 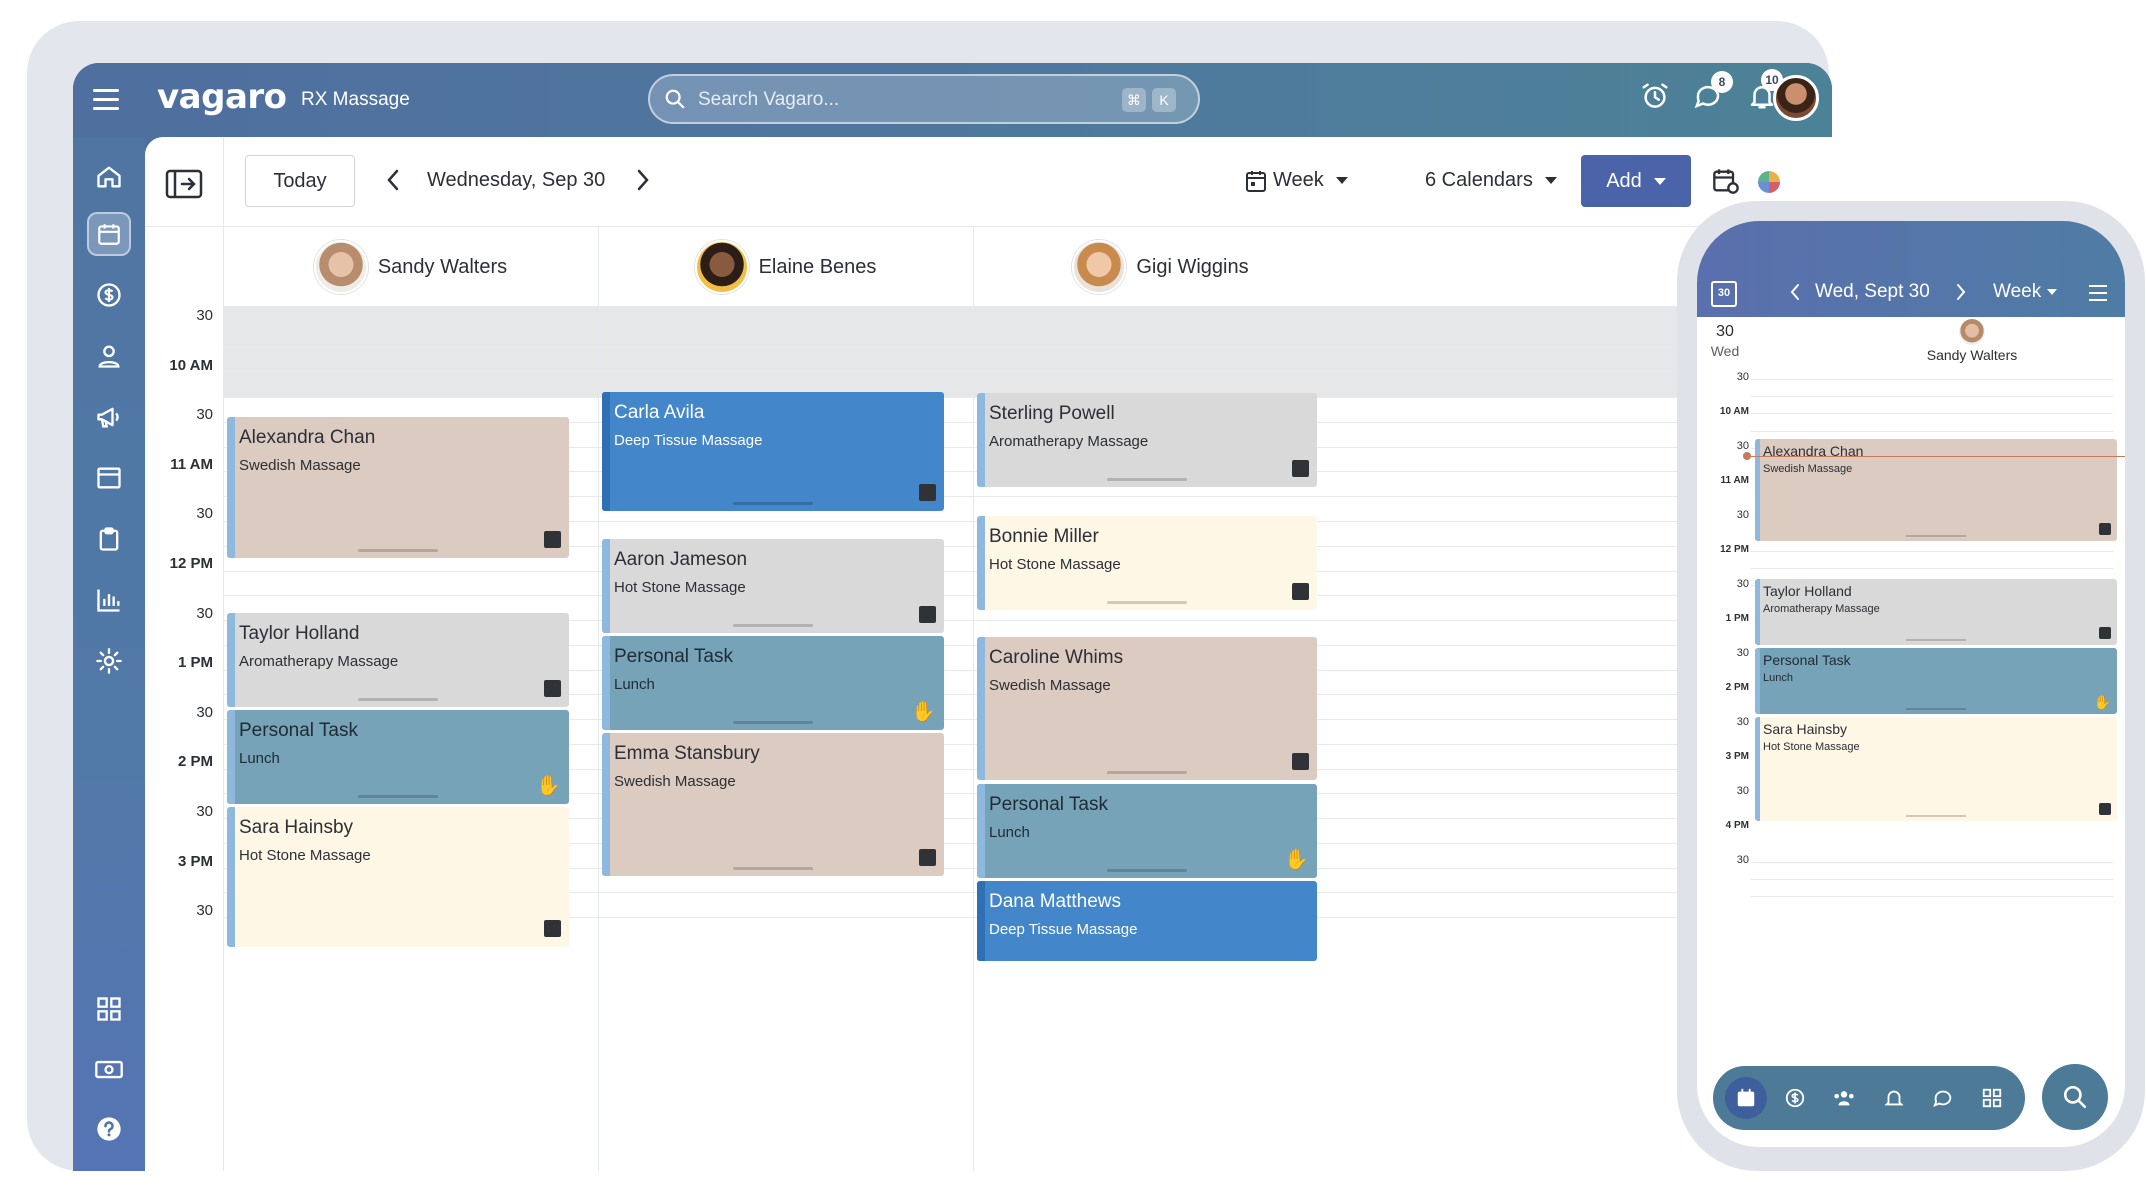 What do you see at coordinates (1796, 98) in the screenshot?
I see `user-avatar` at bounding box center [1796, 98].